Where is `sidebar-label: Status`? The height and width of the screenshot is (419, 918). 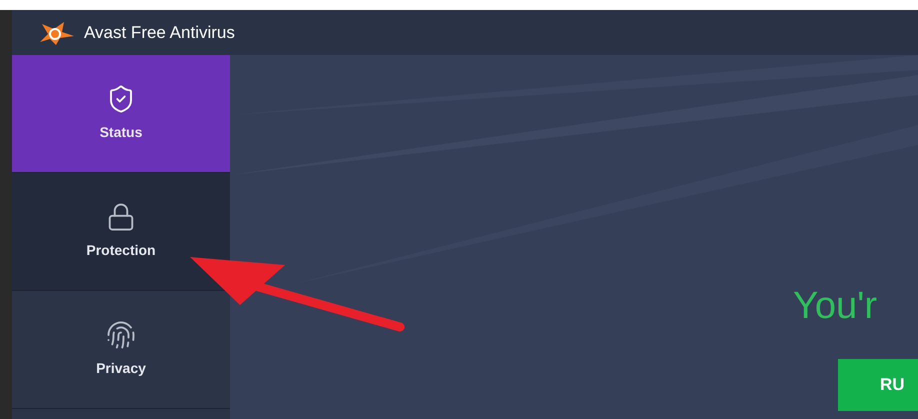 sidebar-label: Status is located at coordinates (121, 132).